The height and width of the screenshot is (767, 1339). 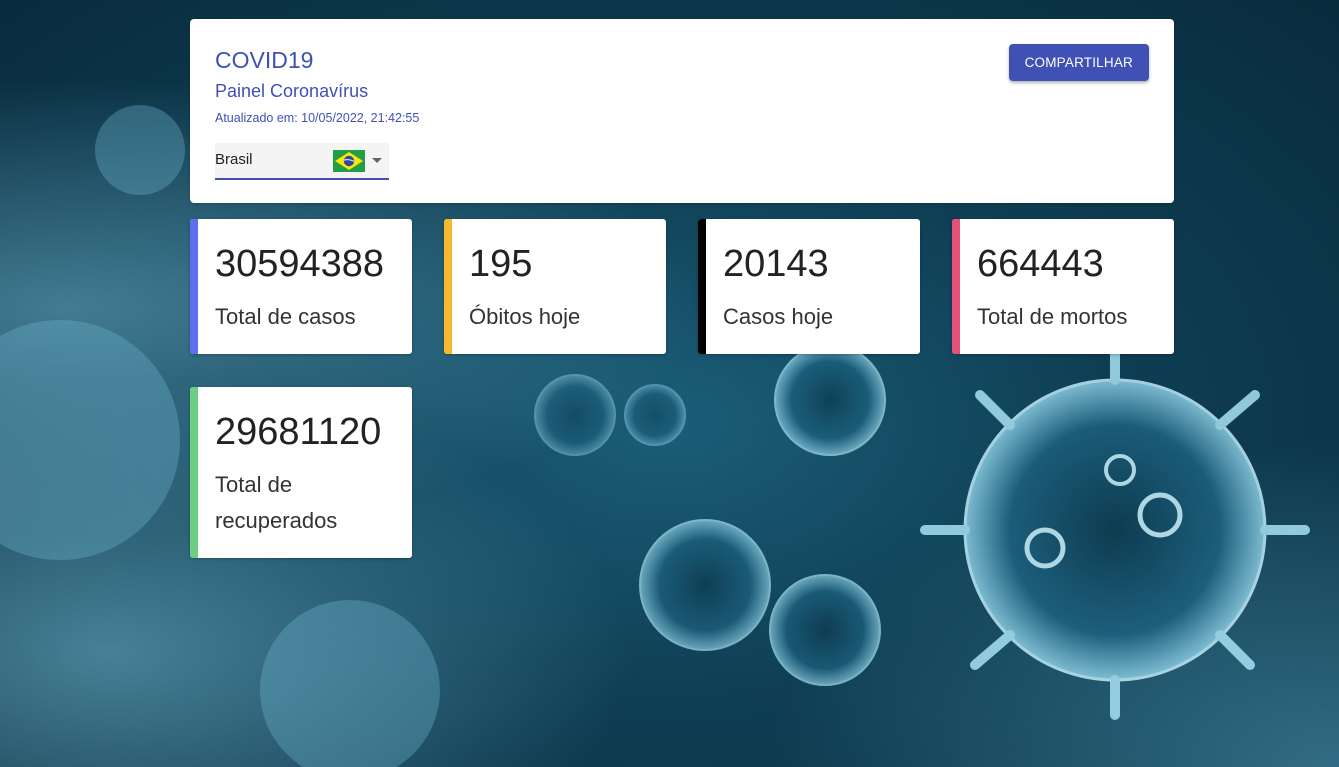 What do you see at coordinates (1063, 286) in the screenshot?
I see `stat-card-total-deaths: 664443 Total de mortos` at bounding box center [1063, 286].